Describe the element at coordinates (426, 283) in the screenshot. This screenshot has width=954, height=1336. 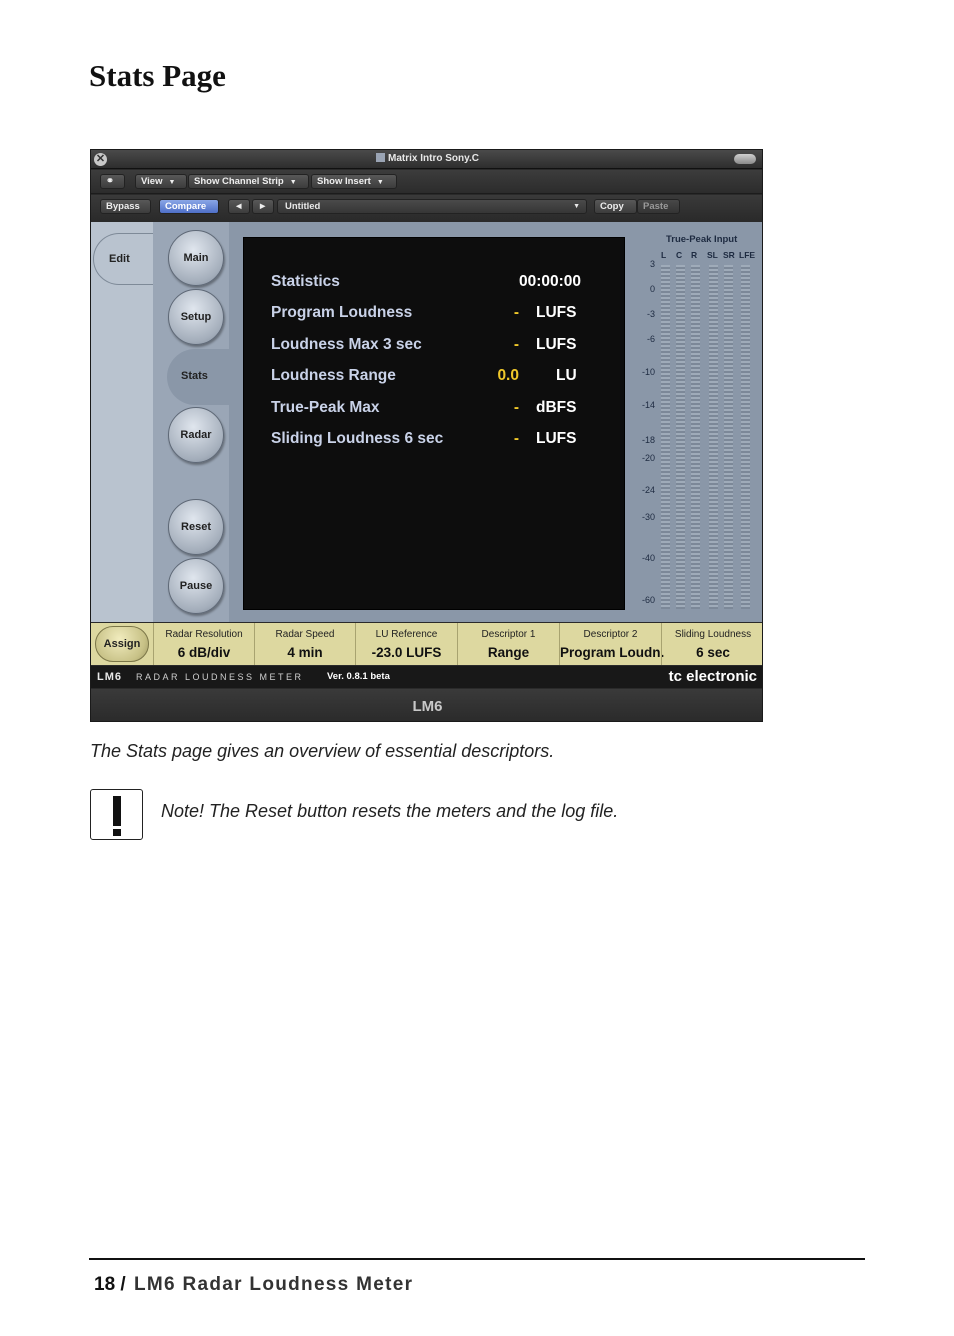
I see `stats-header-row: Statistics 00:00:00` at that location.